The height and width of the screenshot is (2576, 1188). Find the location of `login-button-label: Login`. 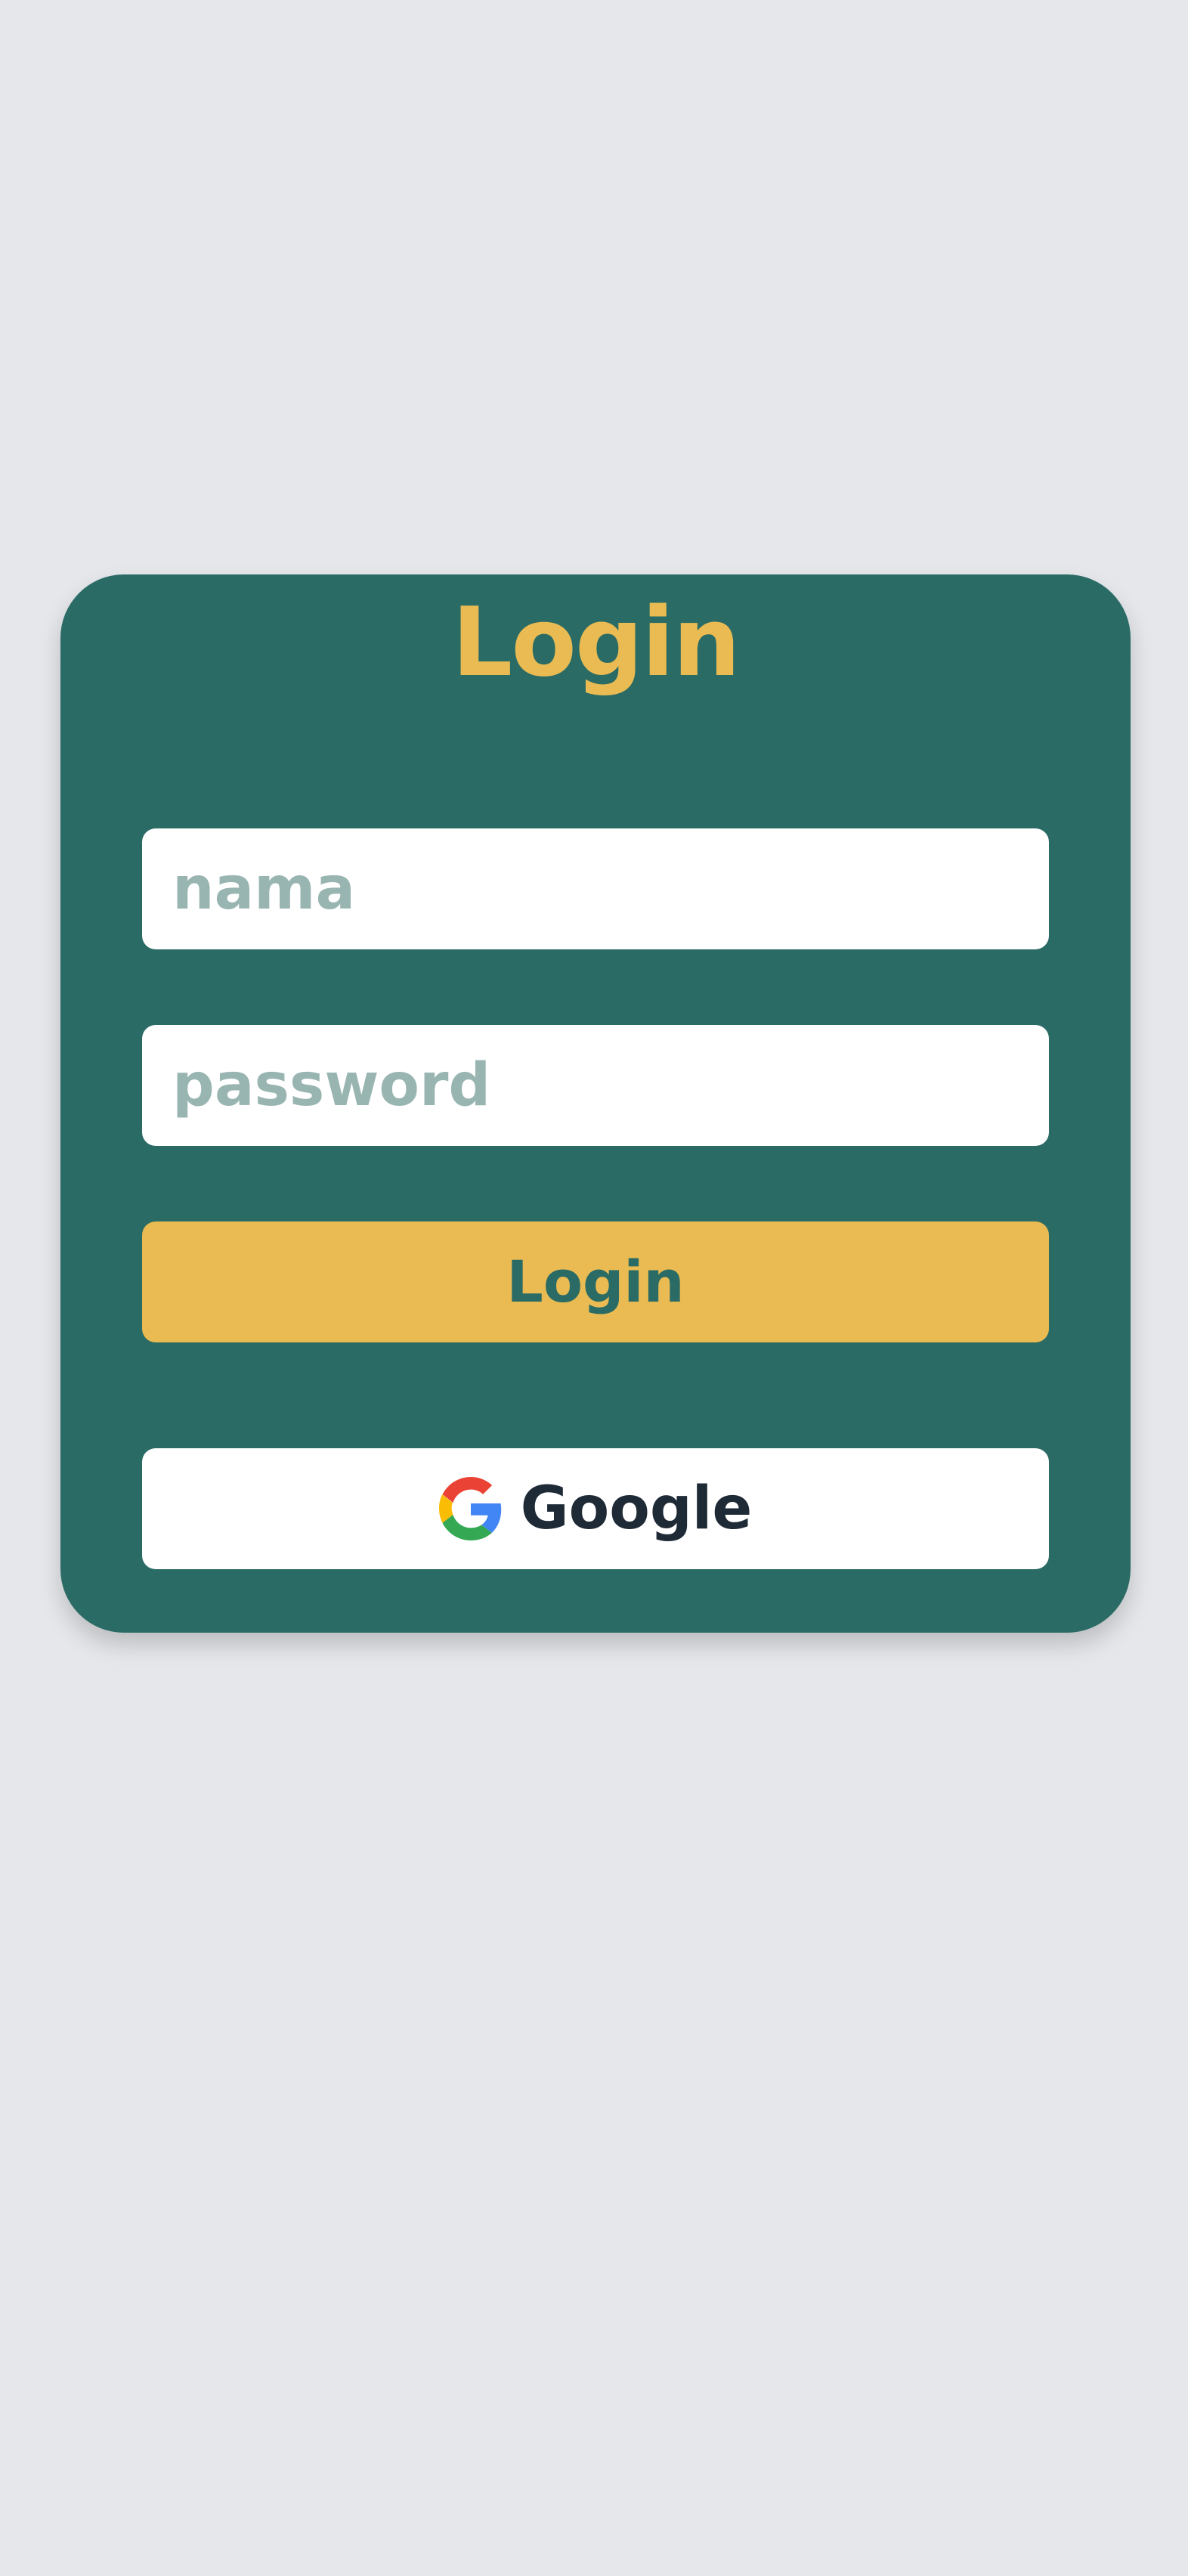

login-button-label: Login is located at coordinates (595, 1281).